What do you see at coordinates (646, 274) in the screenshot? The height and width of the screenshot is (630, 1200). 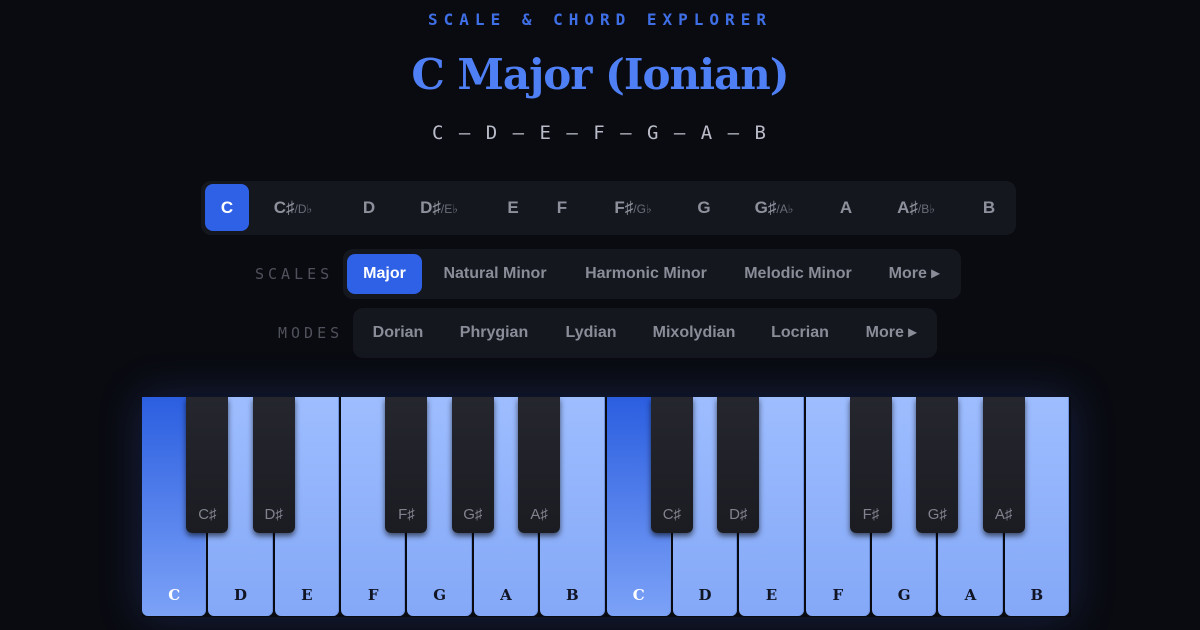 I see `scale-harmonic-minor-button: Harmonic Minor` at bounding box center [646, 274].